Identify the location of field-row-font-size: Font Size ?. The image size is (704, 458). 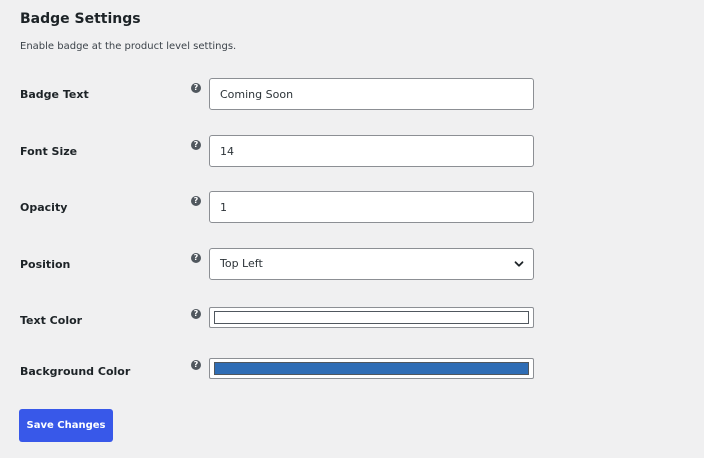
(352, 152).